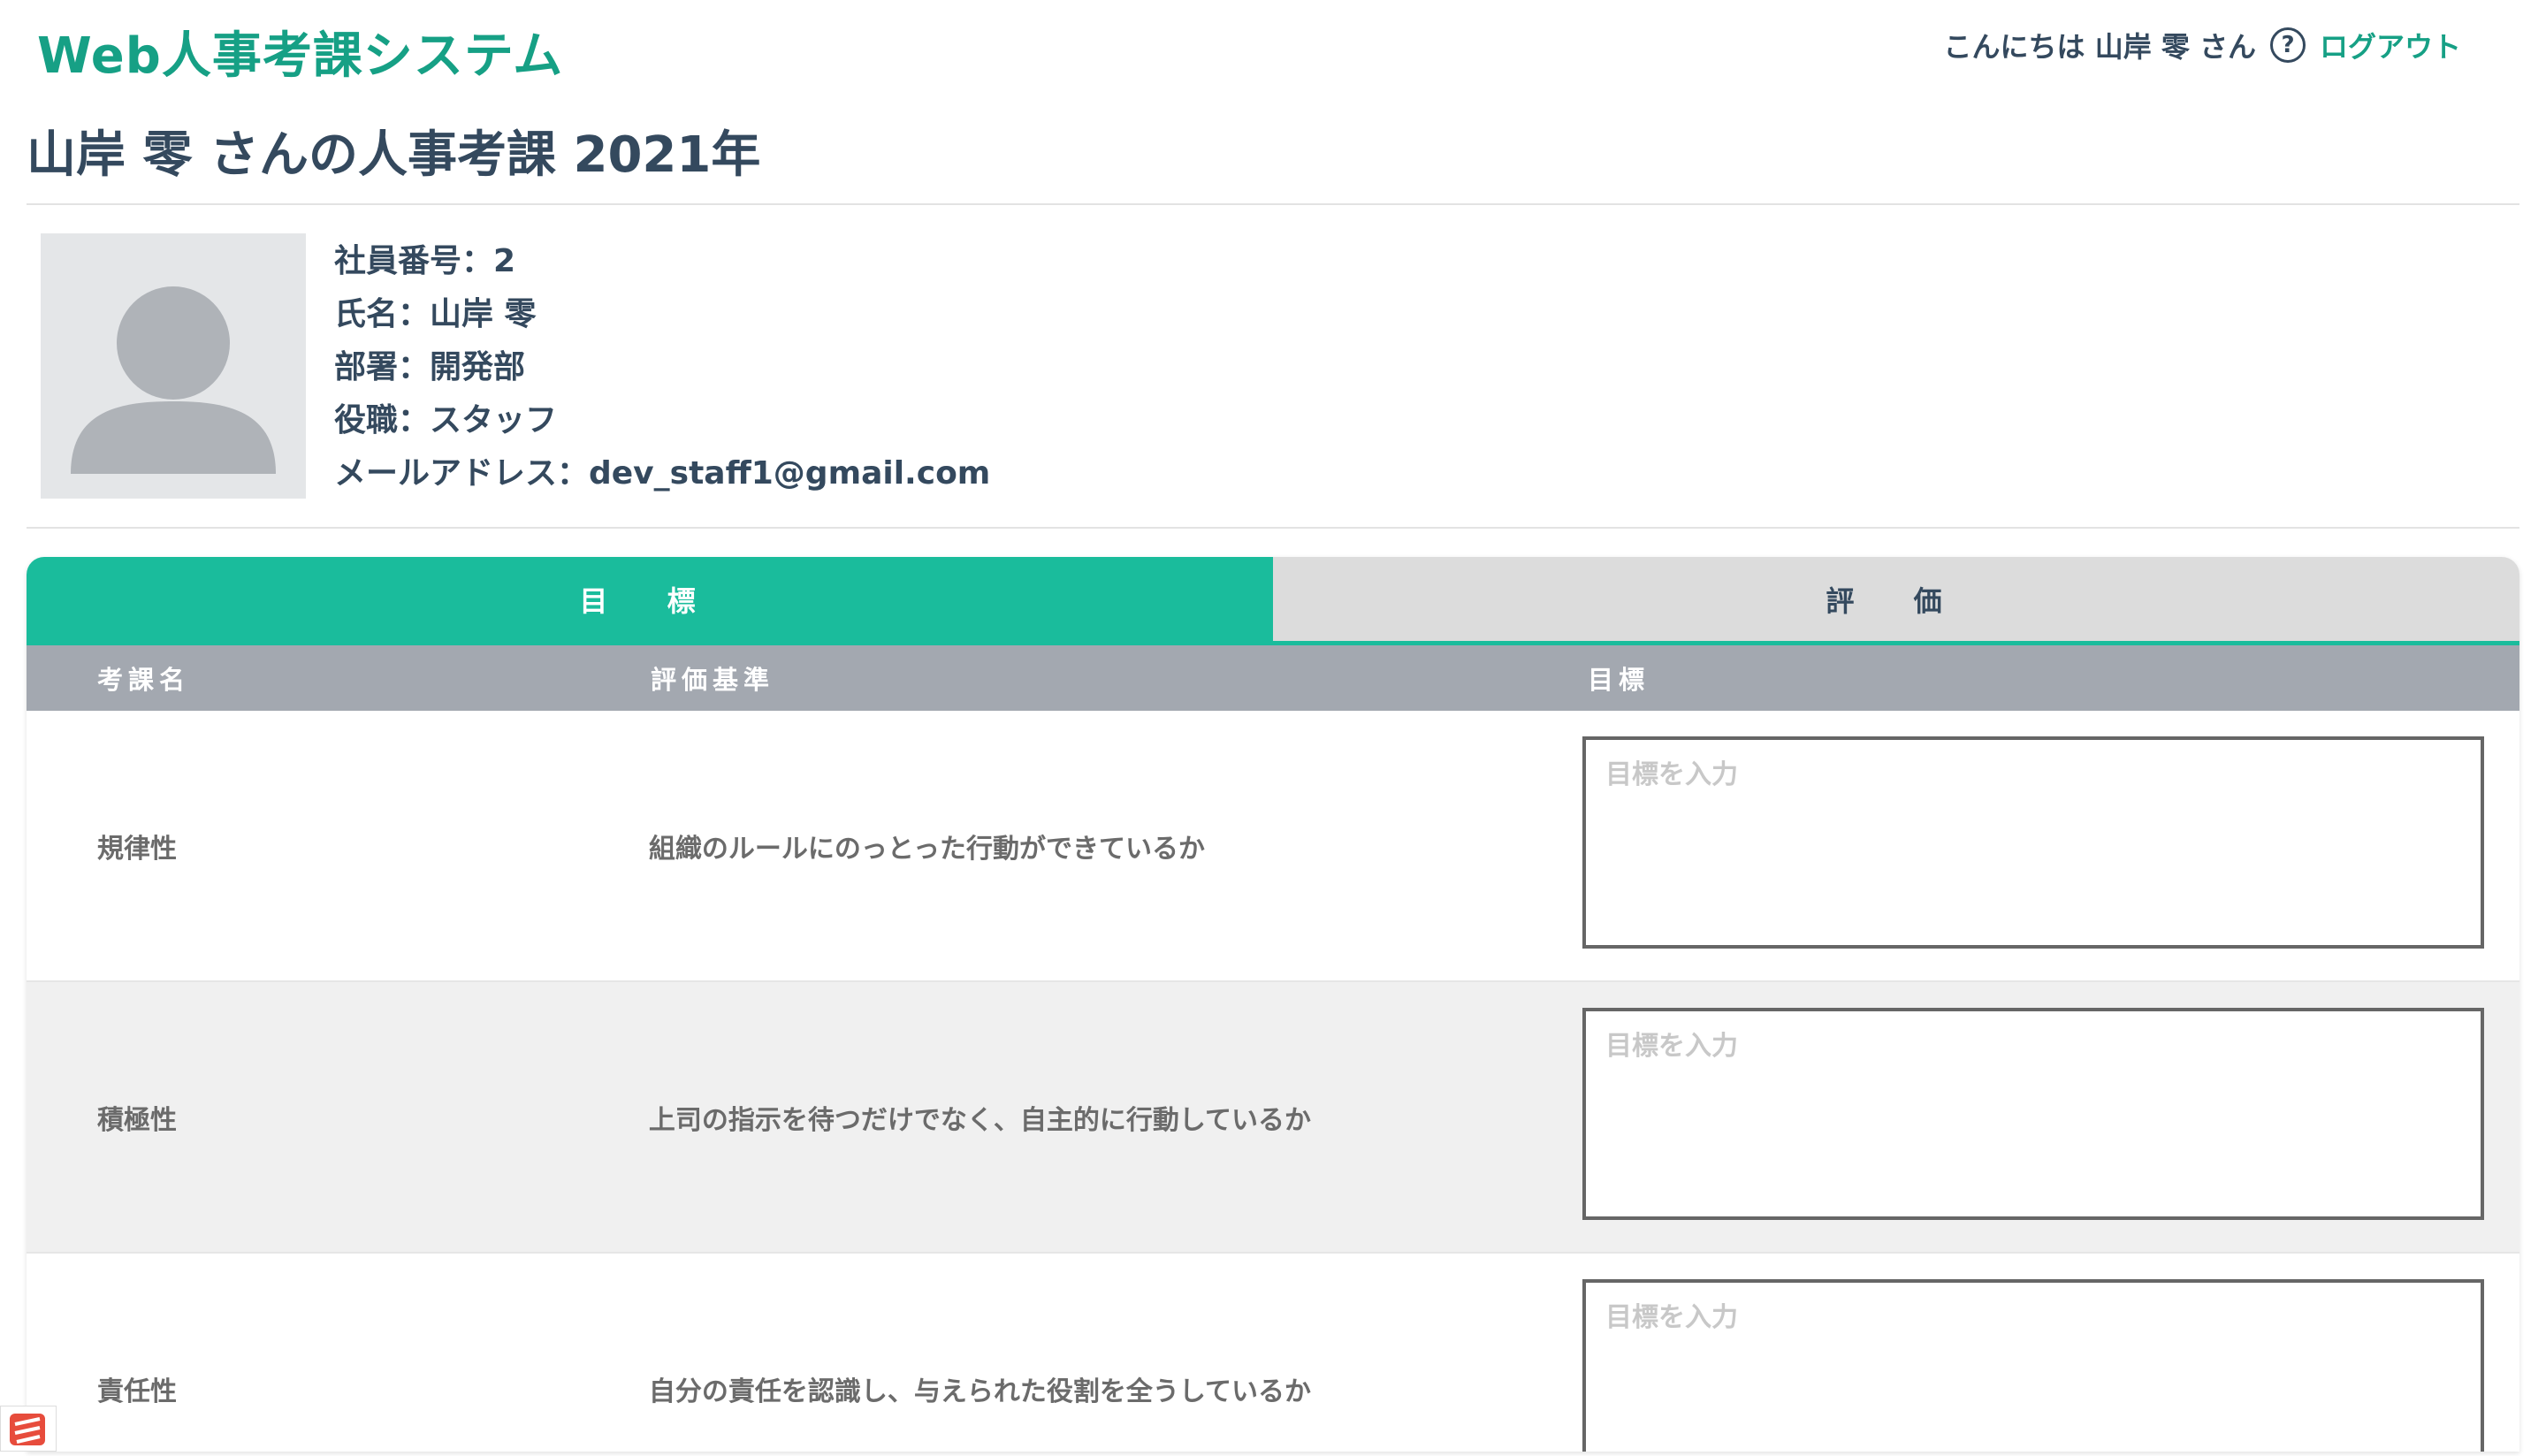 The width and height of the screenshot is (2546, 1456). I want to click on employee-position: 役職：スタッフ, so click(446, 420).